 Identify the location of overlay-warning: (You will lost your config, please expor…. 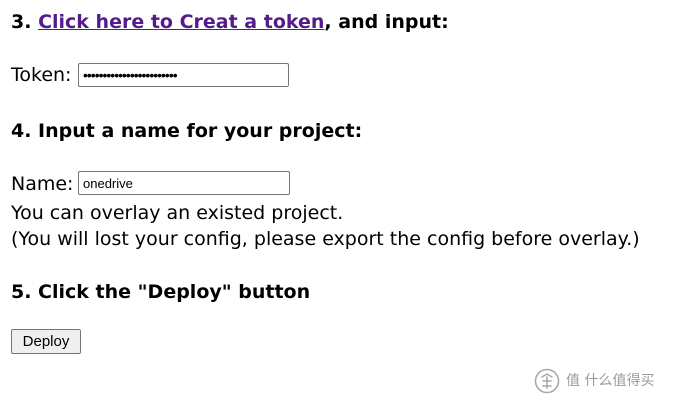
(325, 239).